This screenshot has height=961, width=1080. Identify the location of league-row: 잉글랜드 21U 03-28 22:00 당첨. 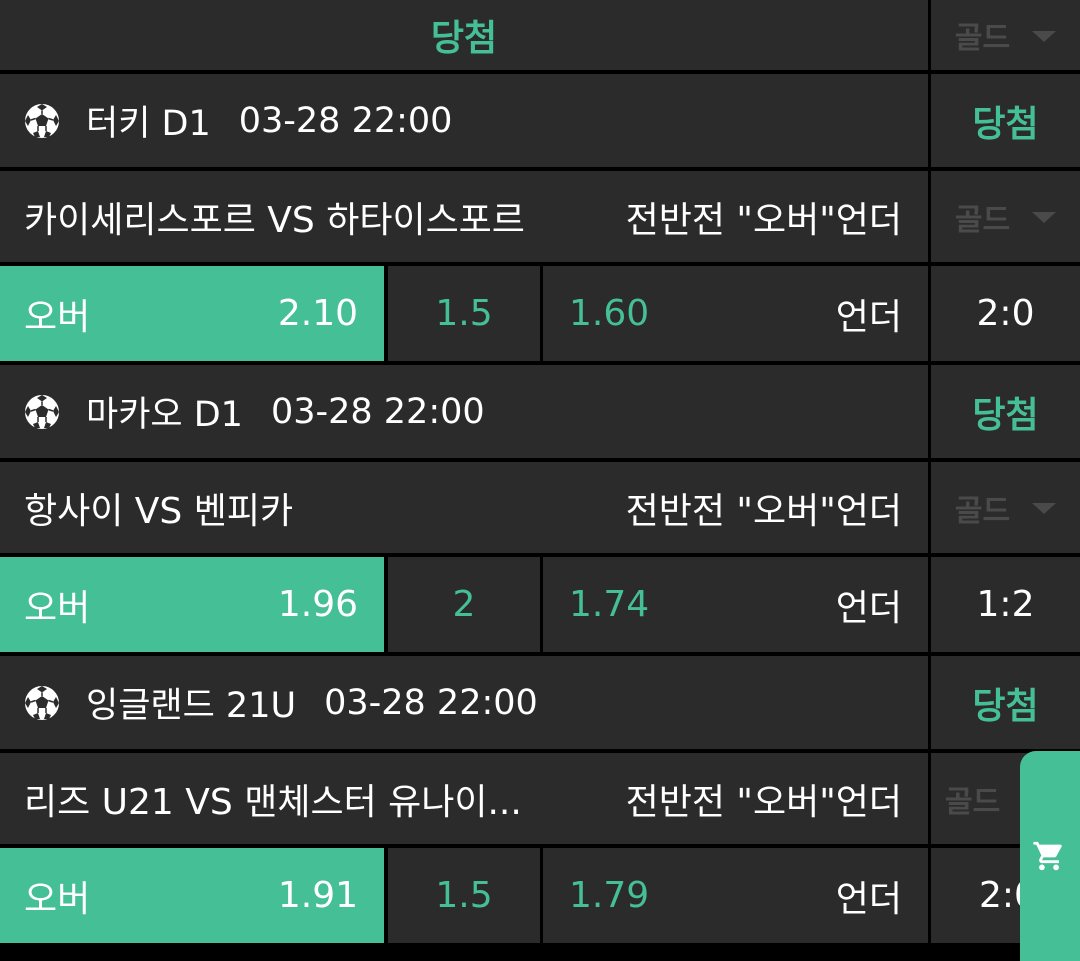
(540, 702).